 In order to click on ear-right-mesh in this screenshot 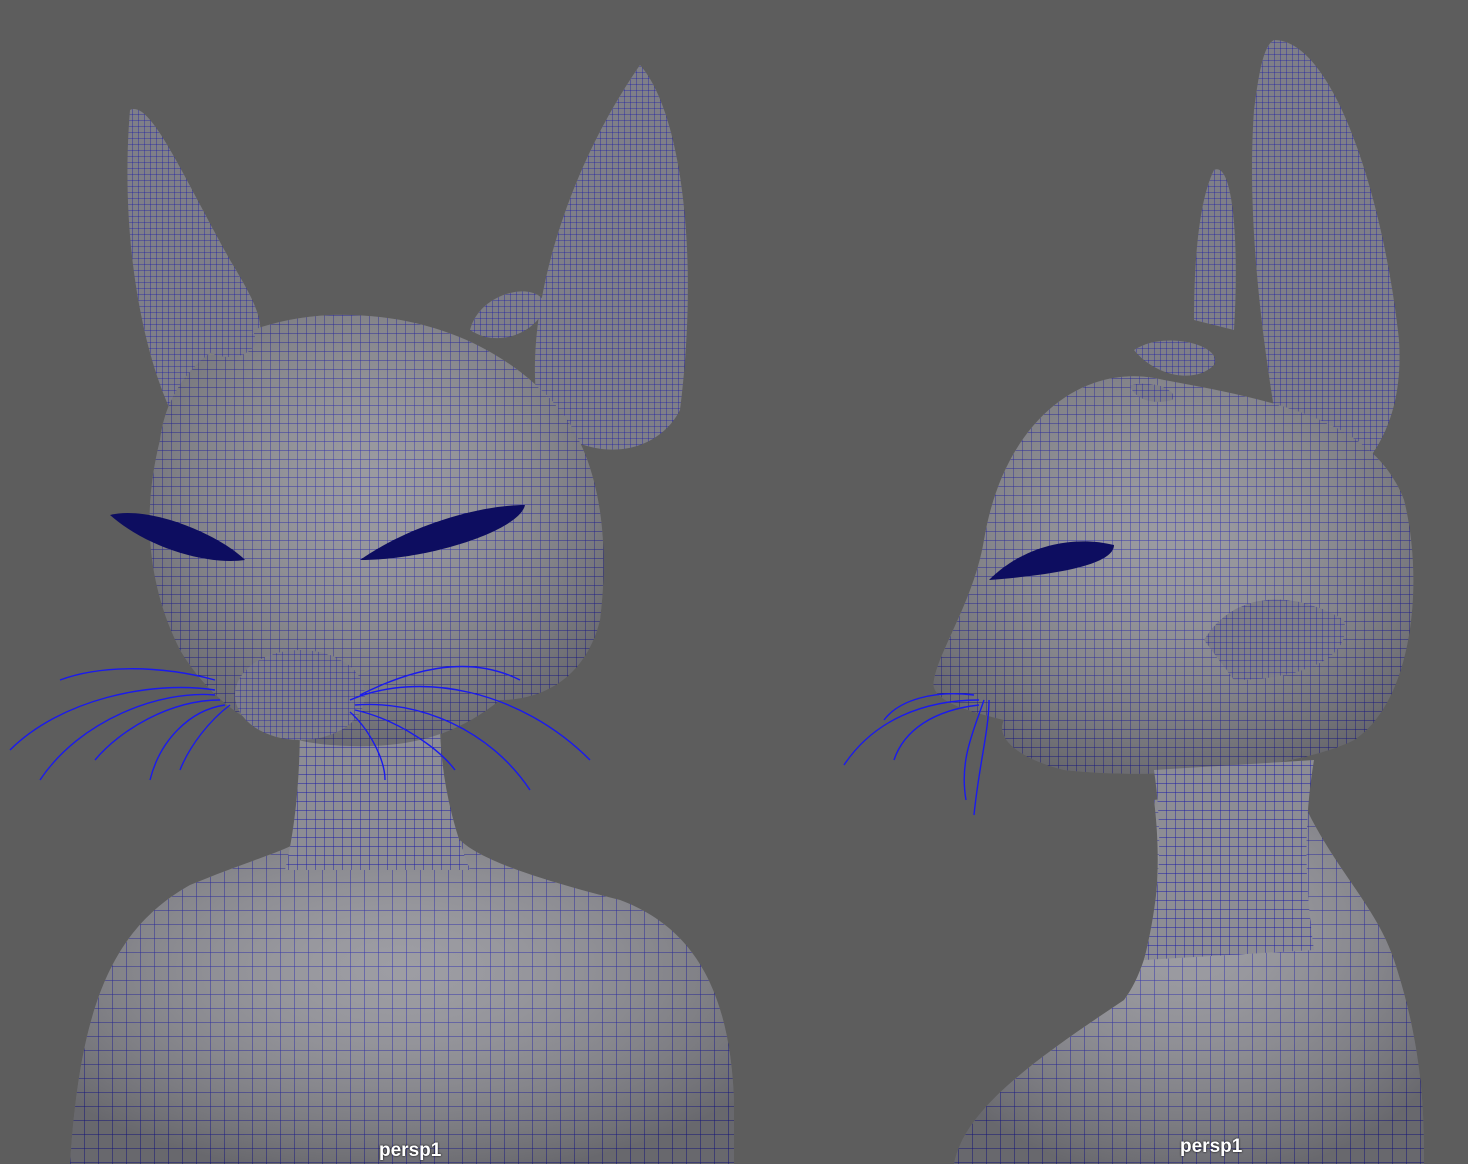, I will do `click(611, 257)`.